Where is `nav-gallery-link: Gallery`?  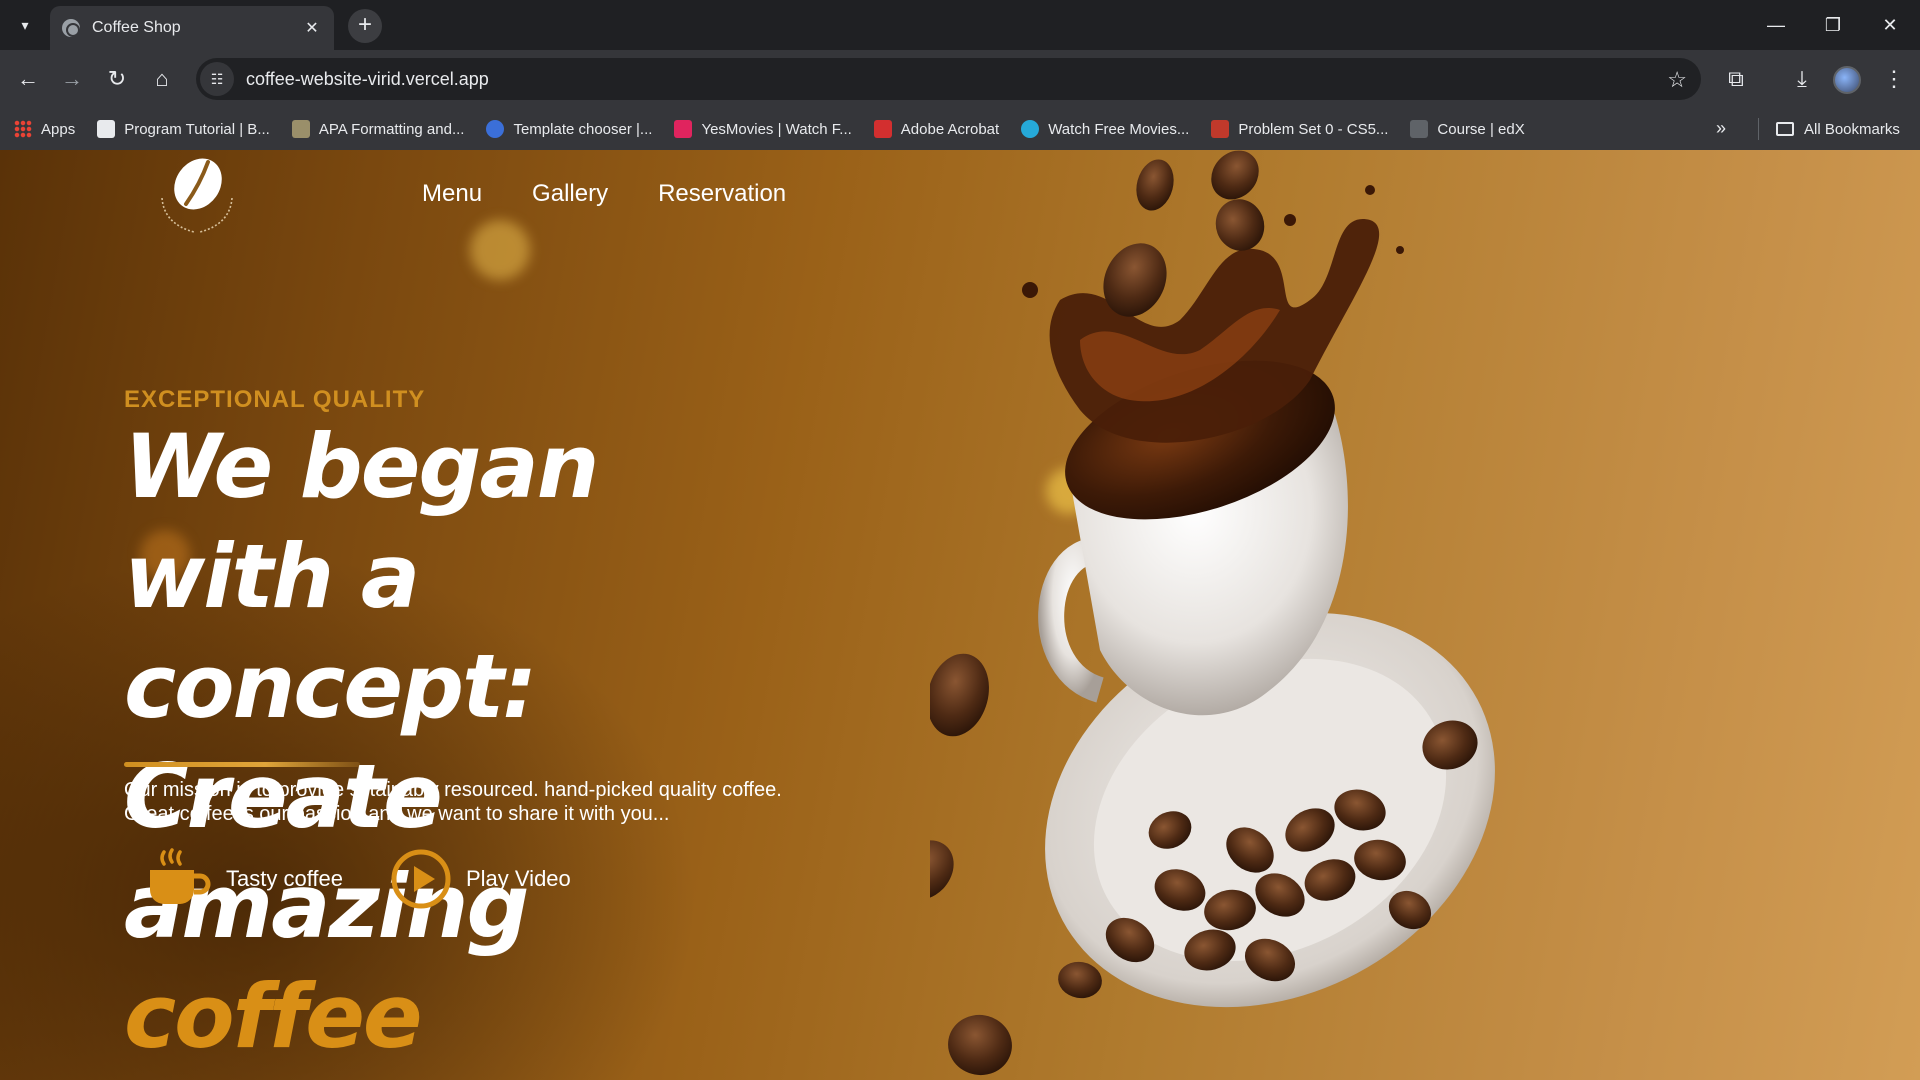
nav-gallery-link: Gallery is located at coordinates (570, 194).